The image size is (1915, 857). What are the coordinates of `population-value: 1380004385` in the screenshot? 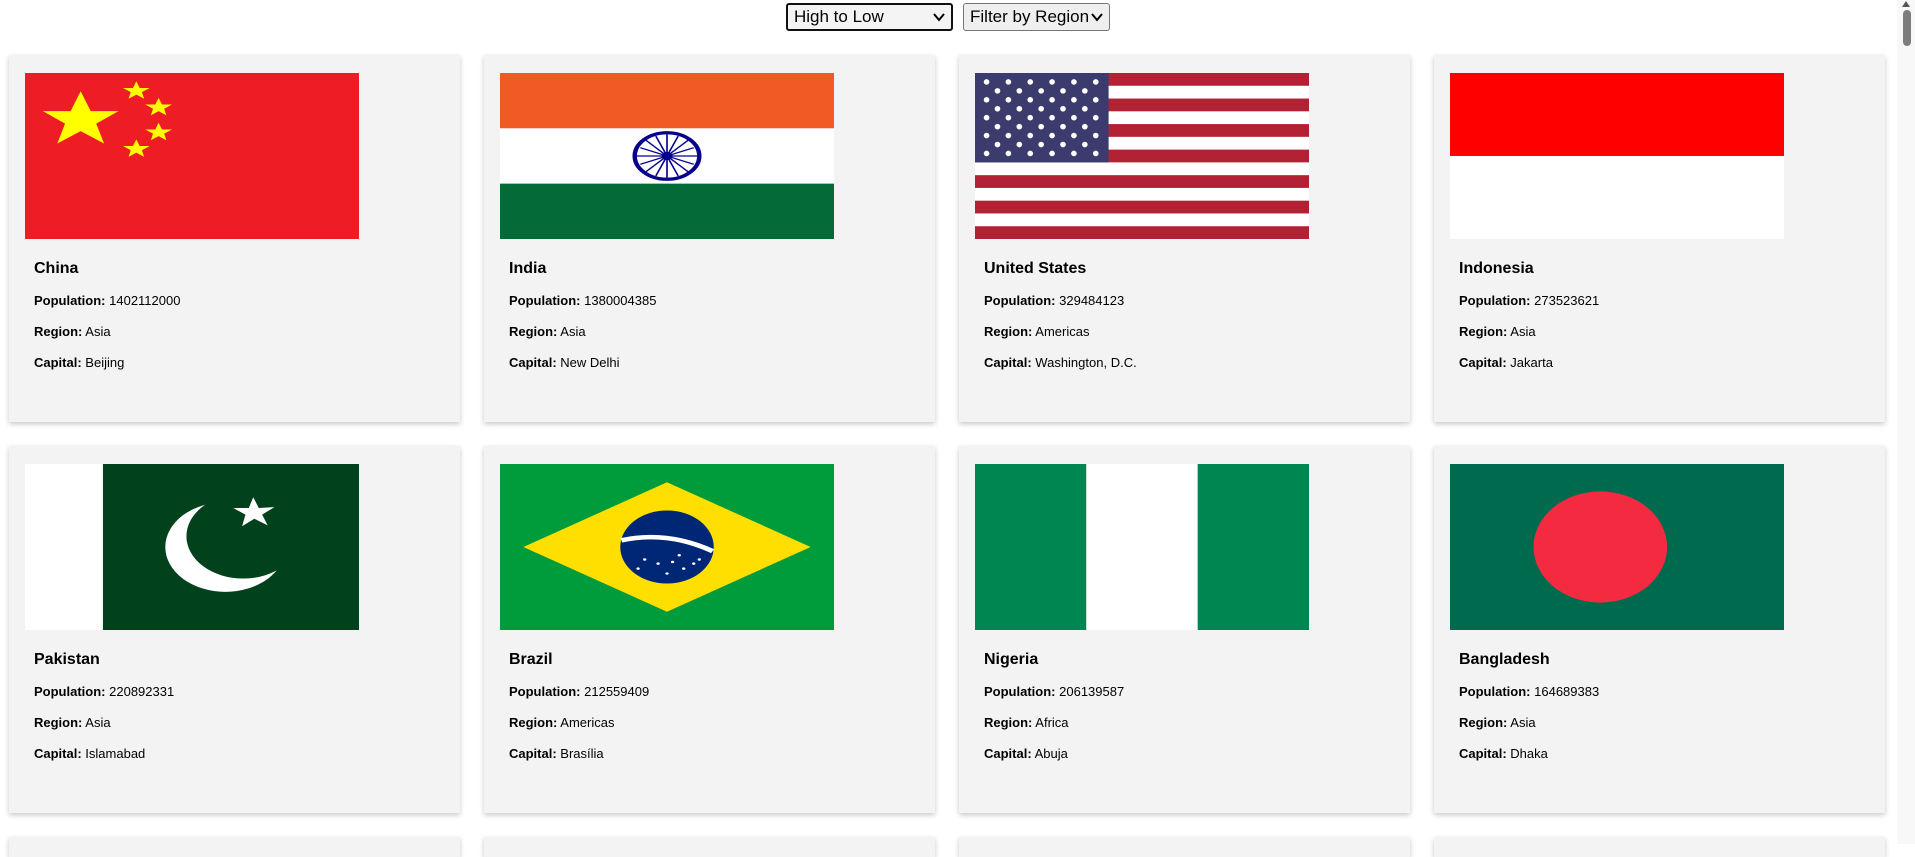 It's located at (620, 300).